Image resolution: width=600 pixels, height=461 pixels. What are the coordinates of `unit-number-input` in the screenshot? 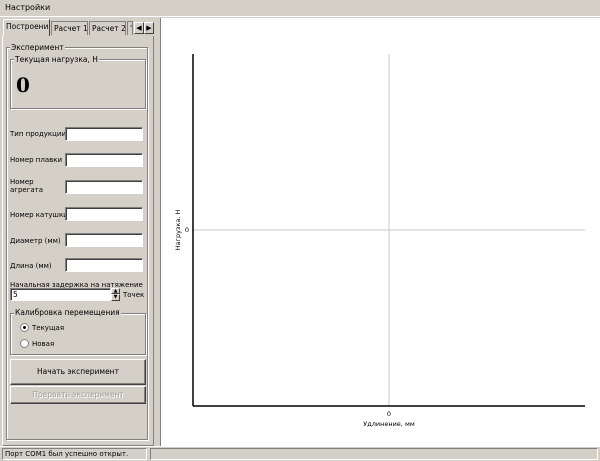 It's located at (104, 187).